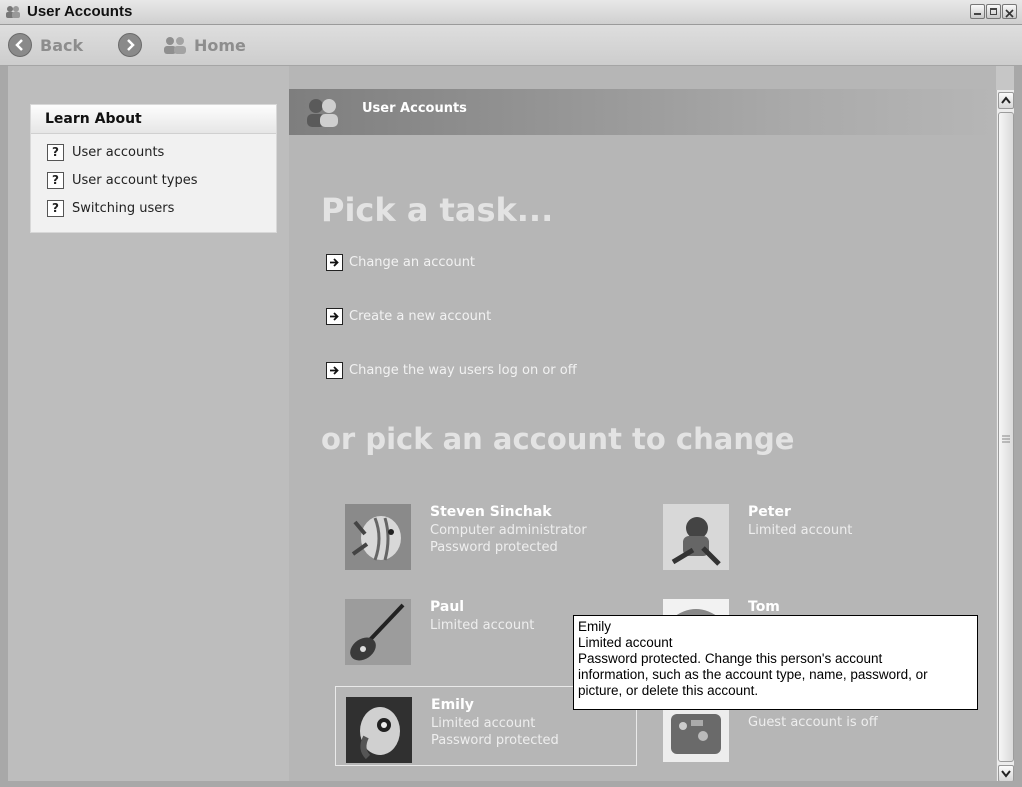 Image resolution: width=1022 pixels, height=787 pixels. I want to click on home-label: Home, so click(220, 45).